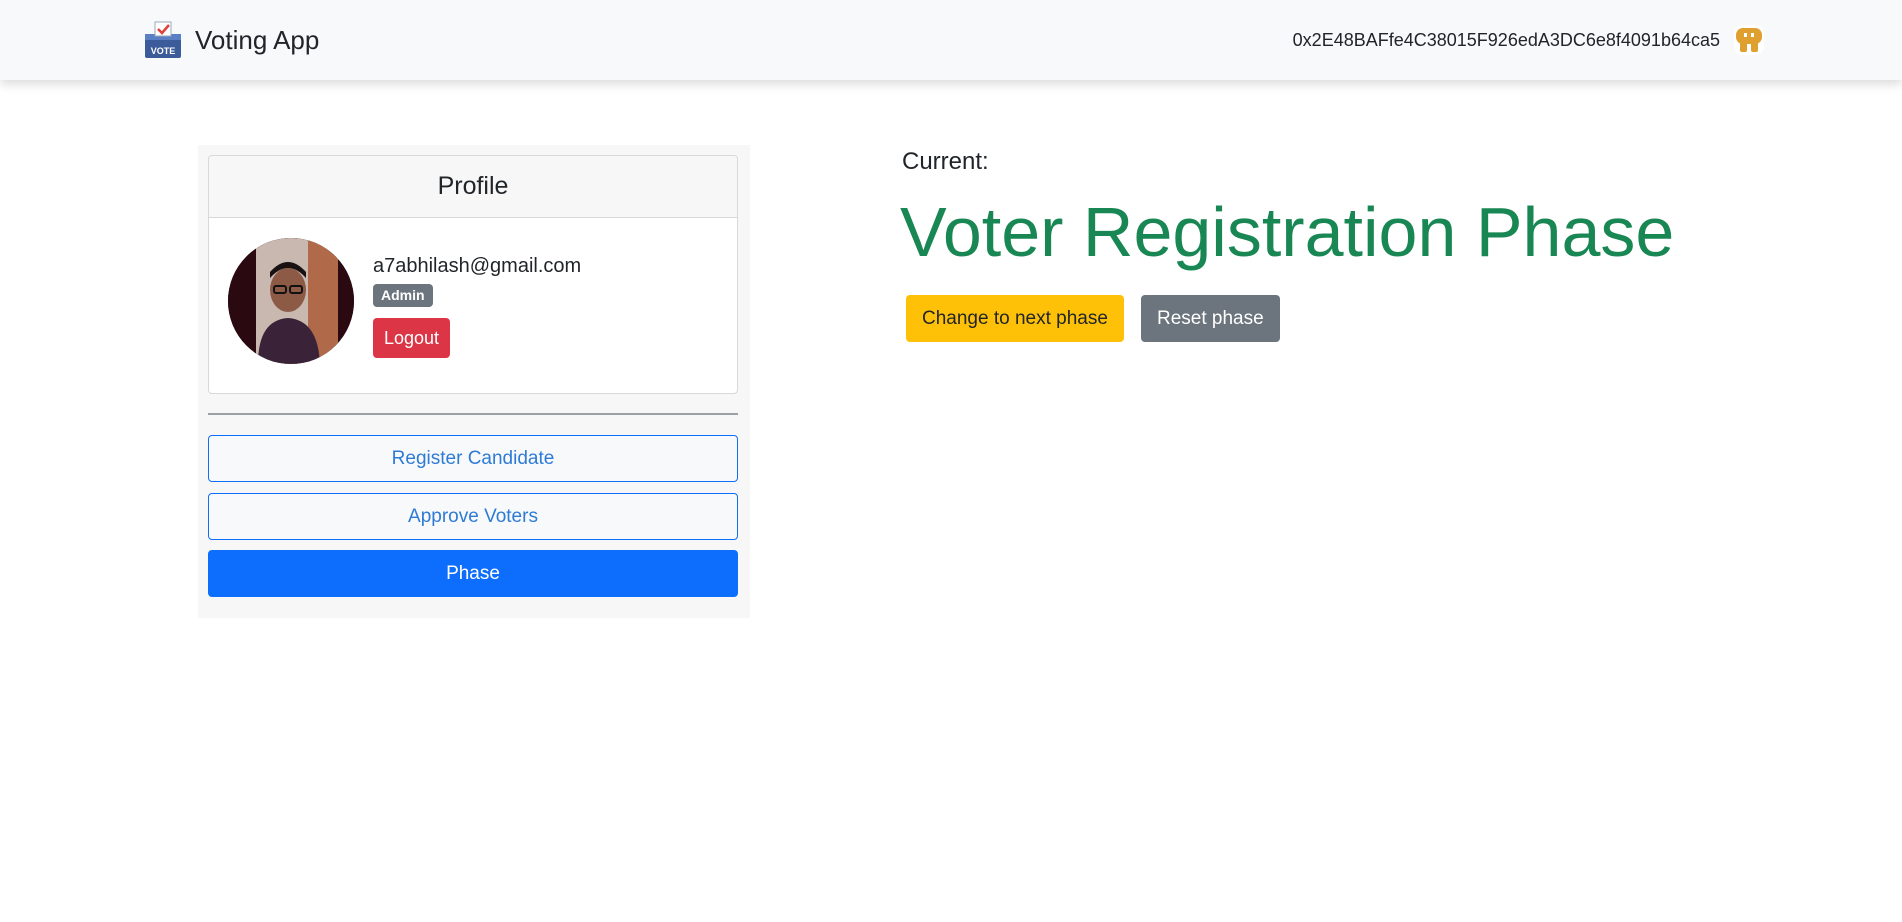 This screenshot has width=1902, height=922. I want to click on profile-email: a7abhilash@gmail.com, so click(477, 266).